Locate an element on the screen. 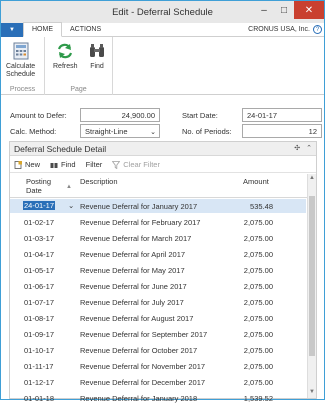 This screenshot has width=325, height=405. find-button: Find is located at coordinates (97, 56).